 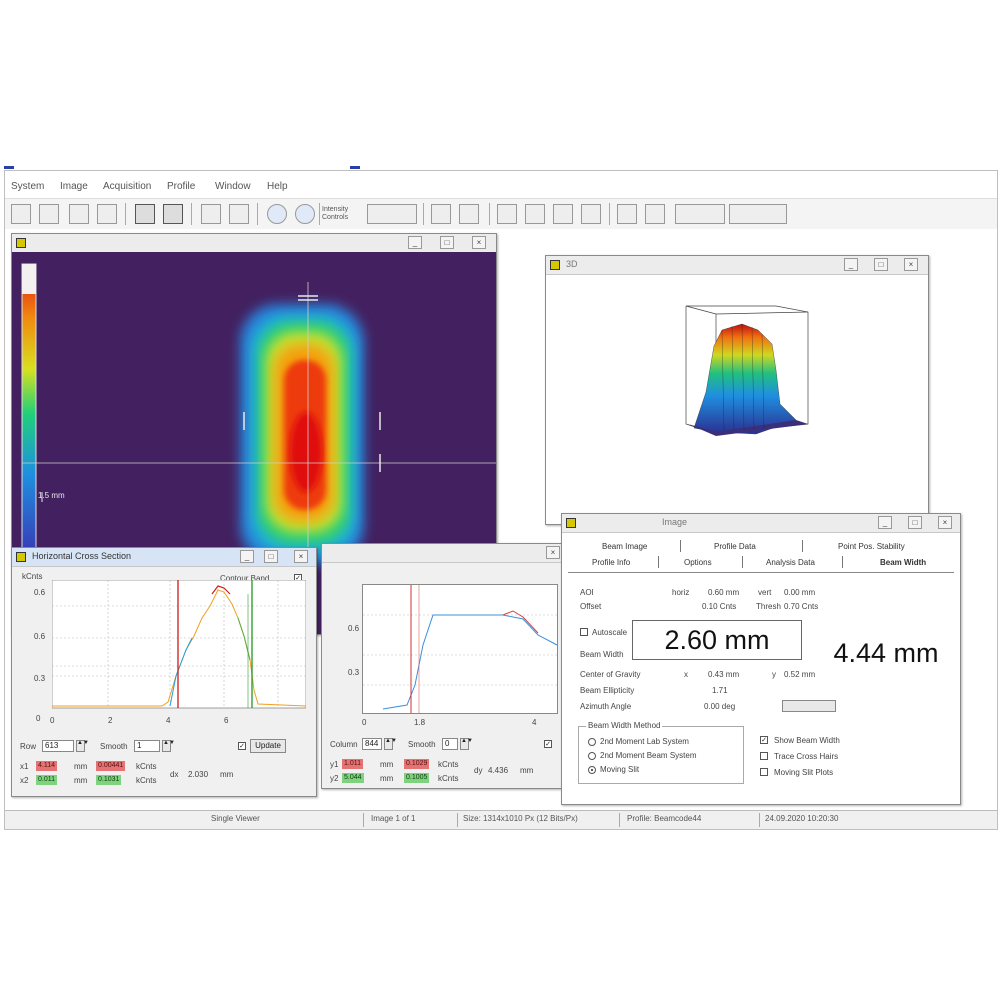 What do you see at coordinates (81, 780) in the screenshot?
I see `x2-unit: mm` at bounding box center [81, 780].